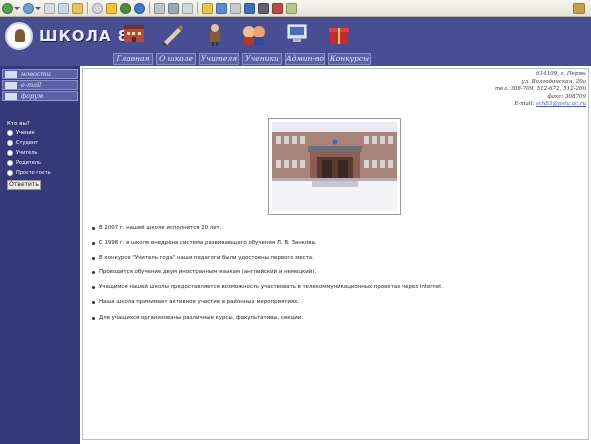 The image size is (591, 444). I want to click on school-photo-frame, so click(334, 166).